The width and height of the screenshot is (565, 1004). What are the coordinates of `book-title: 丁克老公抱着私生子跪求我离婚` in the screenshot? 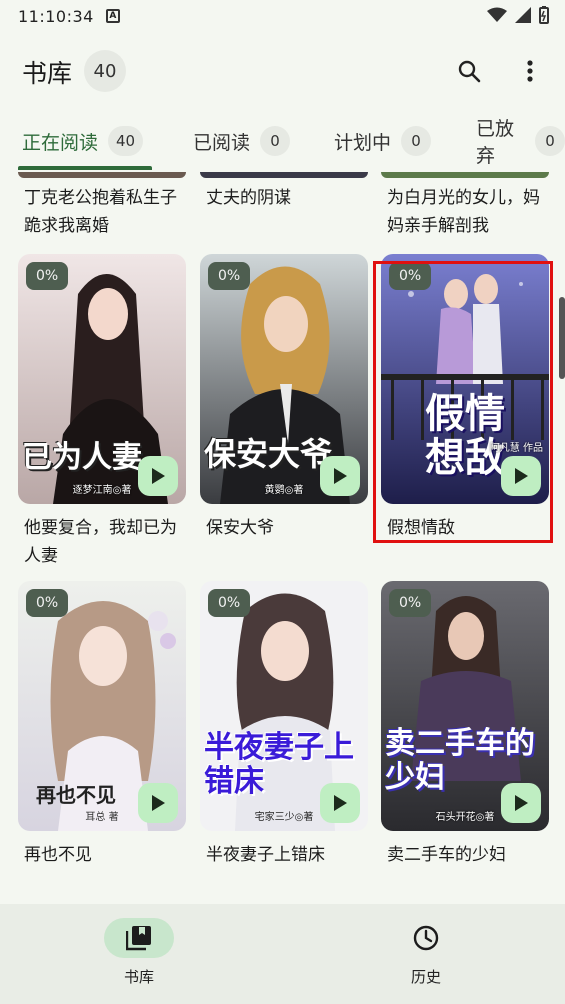 It's located at (102, 212).